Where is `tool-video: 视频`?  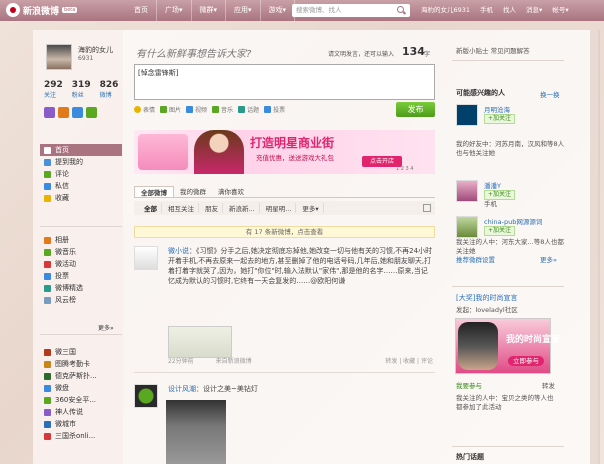 tool-video: 视频 is located at coordinates (196, 109).